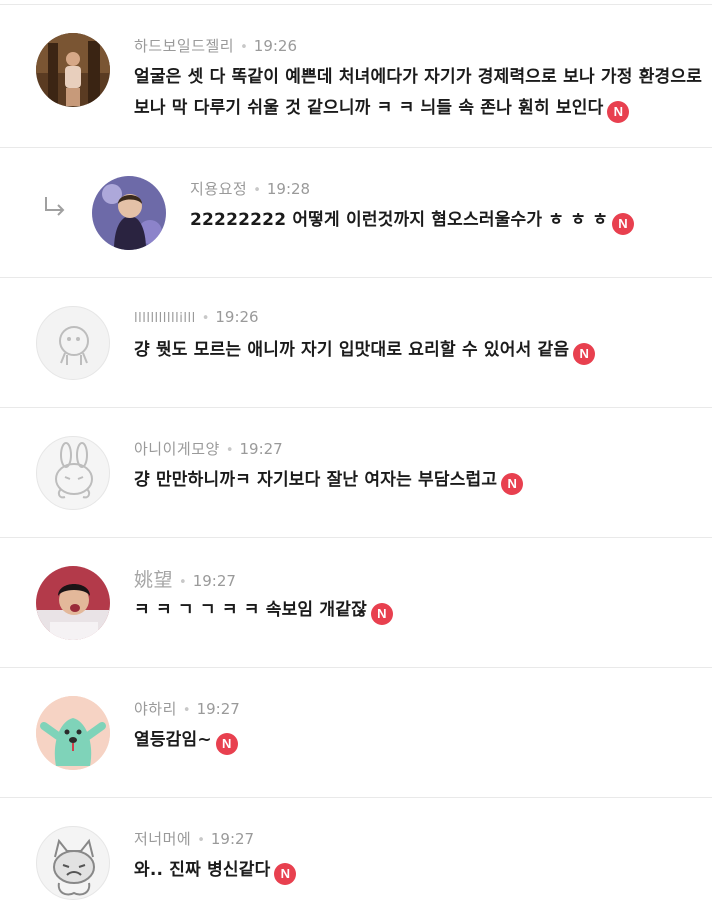 This screenshot has width=712, height=922. I want to click on comment-meta: 하드보일드젤리 • 19:26, so click(216, 46).